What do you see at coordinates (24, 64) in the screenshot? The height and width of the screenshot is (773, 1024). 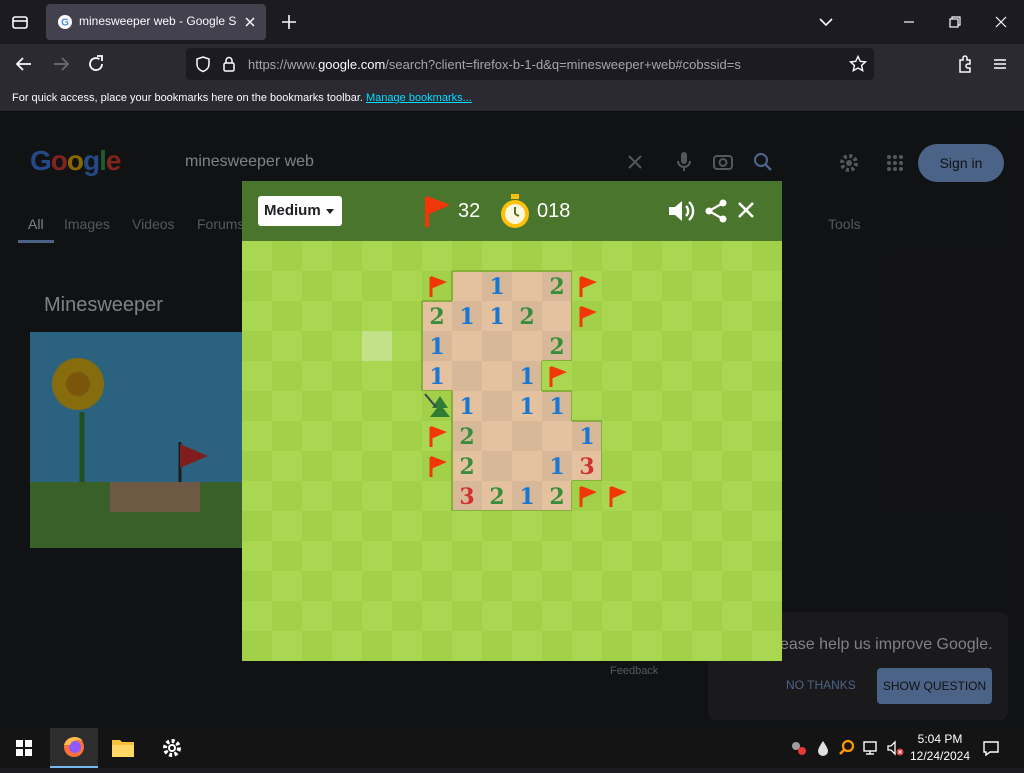 I see `back-arrow-icon` at bounding box center [24, 64].